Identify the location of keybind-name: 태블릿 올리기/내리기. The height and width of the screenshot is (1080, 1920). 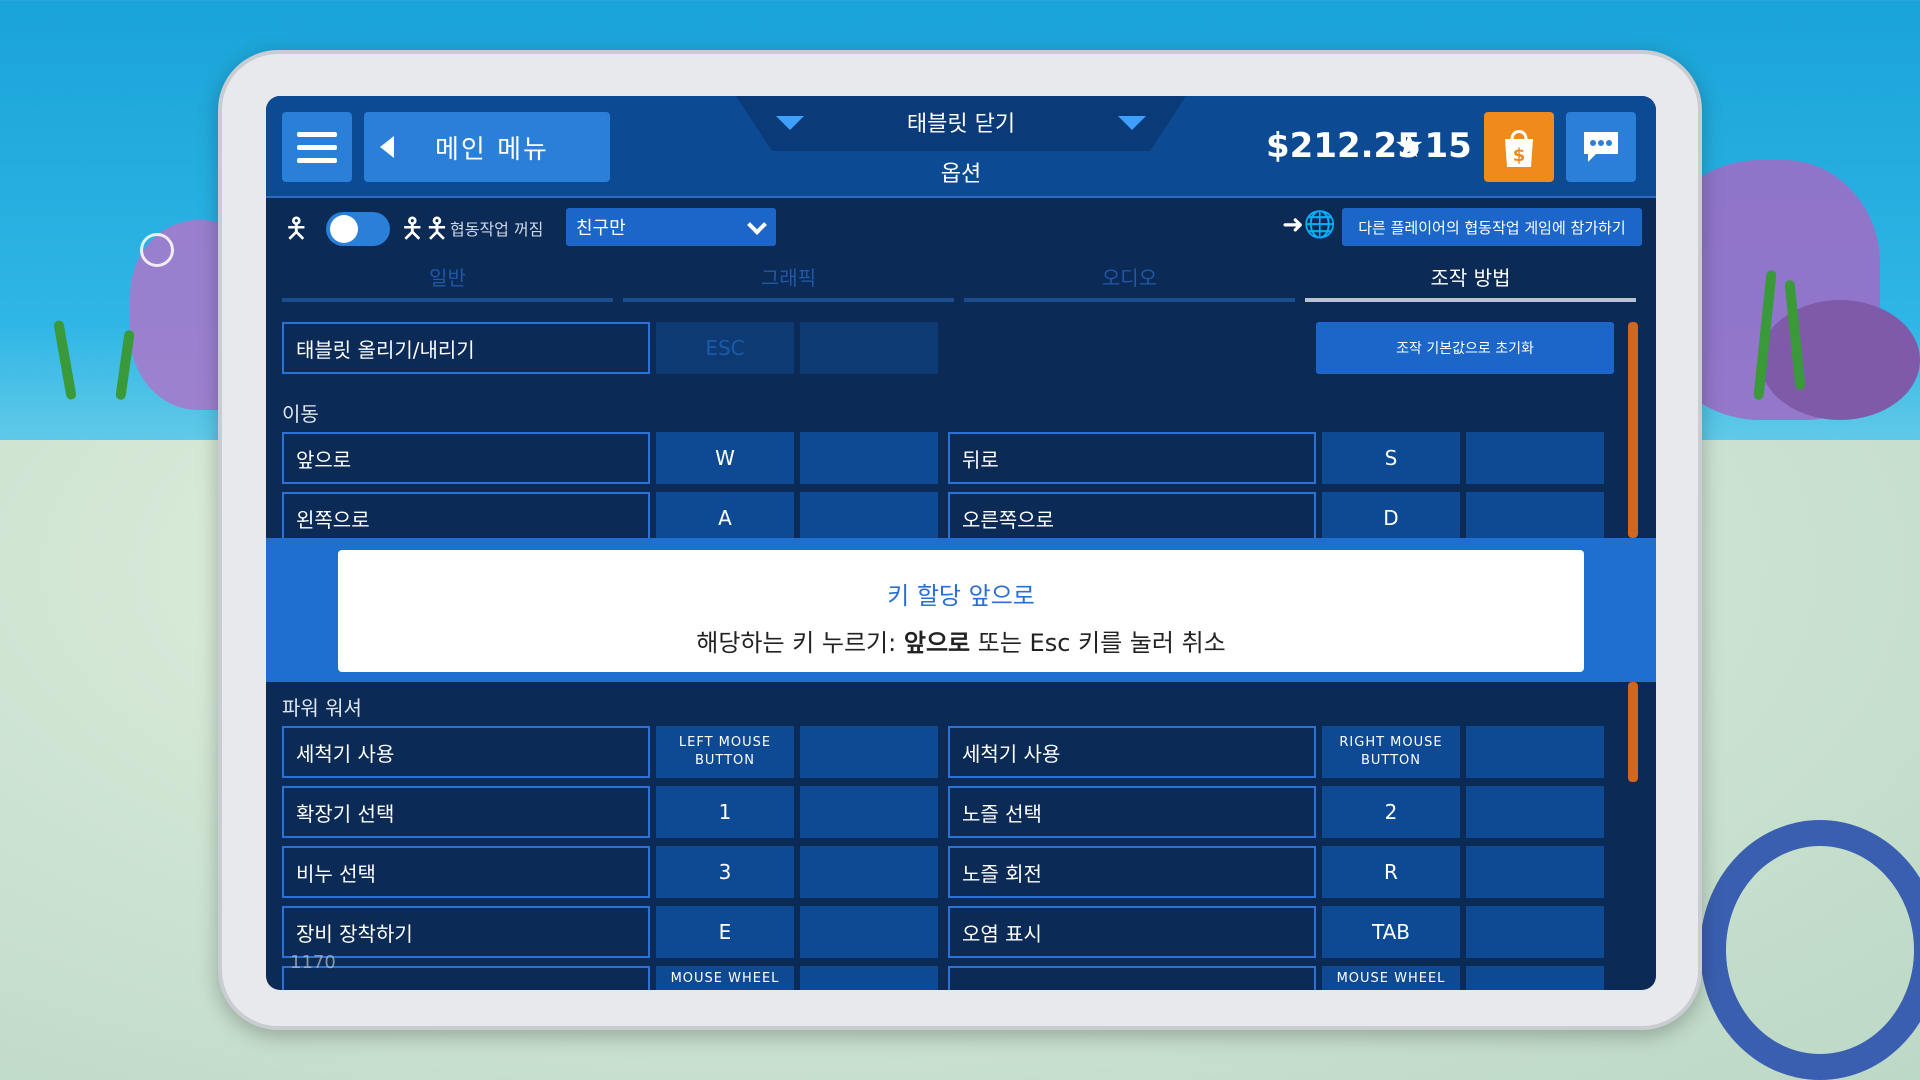
(466, 348).